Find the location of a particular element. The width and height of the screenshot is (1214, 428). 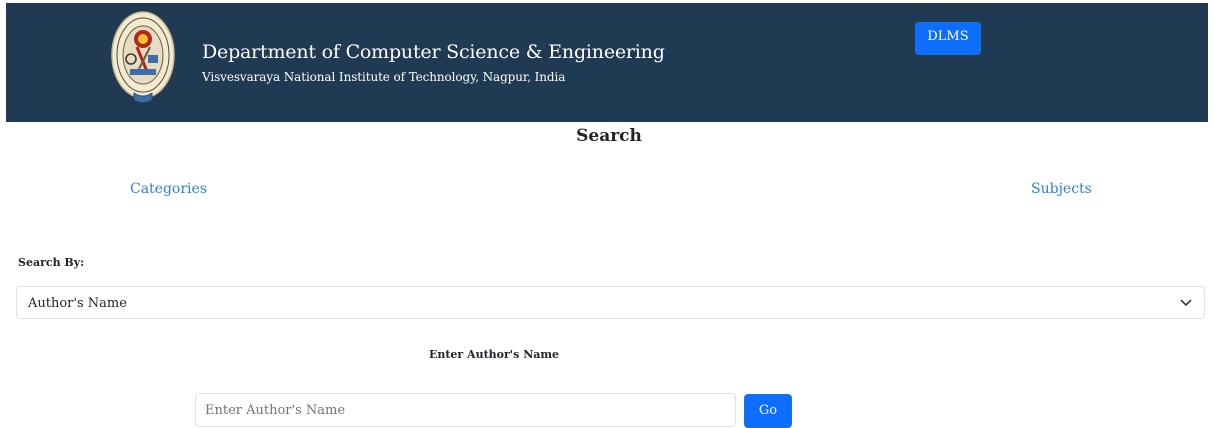

institute-emblem-icon is located at coordinates (143, 57).